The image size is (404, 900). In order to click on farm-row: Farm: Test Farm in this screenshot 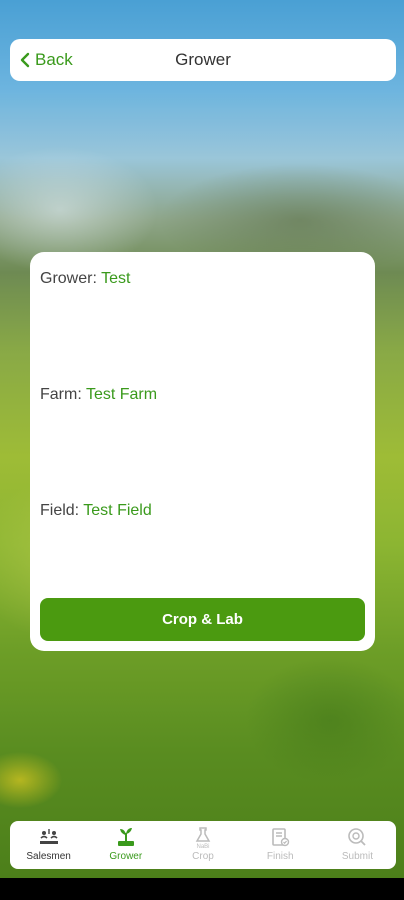, I will do `click(98, 395)`.